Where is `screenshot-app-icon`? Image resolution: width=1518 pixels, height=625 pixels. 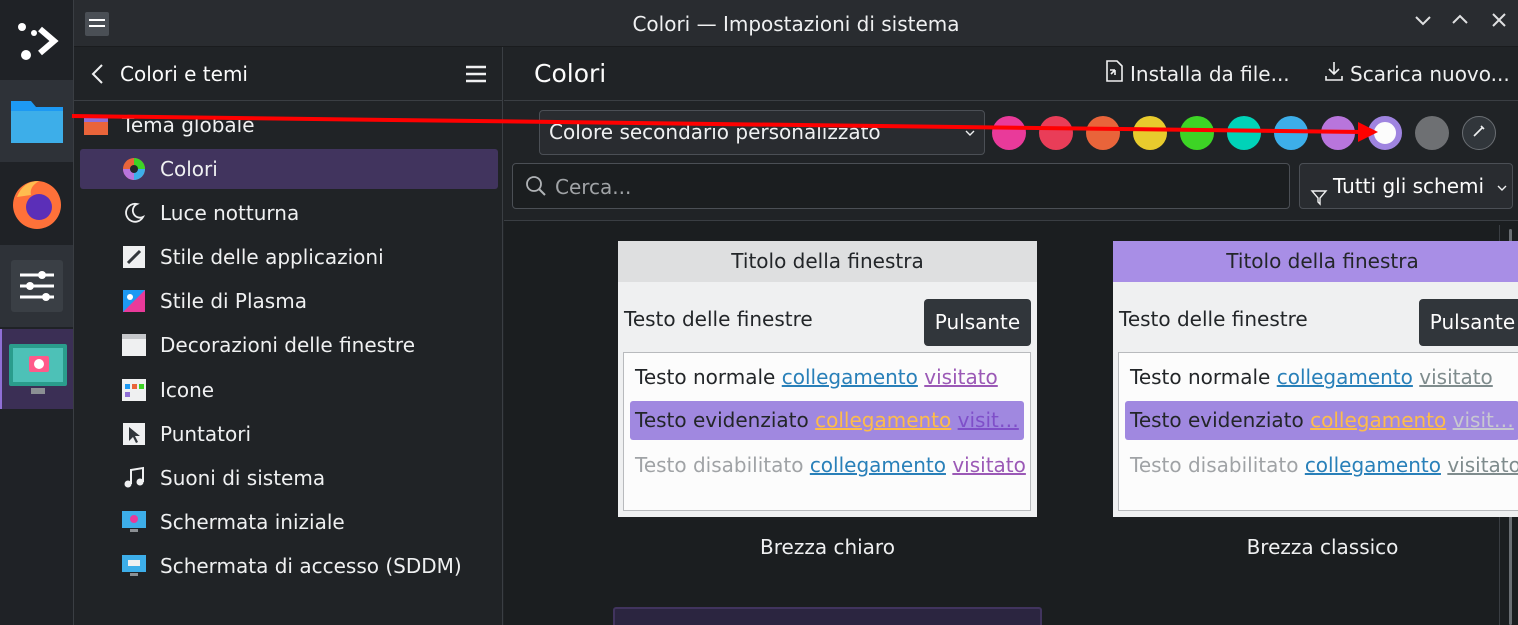
screenshot-app-icon is located at coordinates (36, 369).